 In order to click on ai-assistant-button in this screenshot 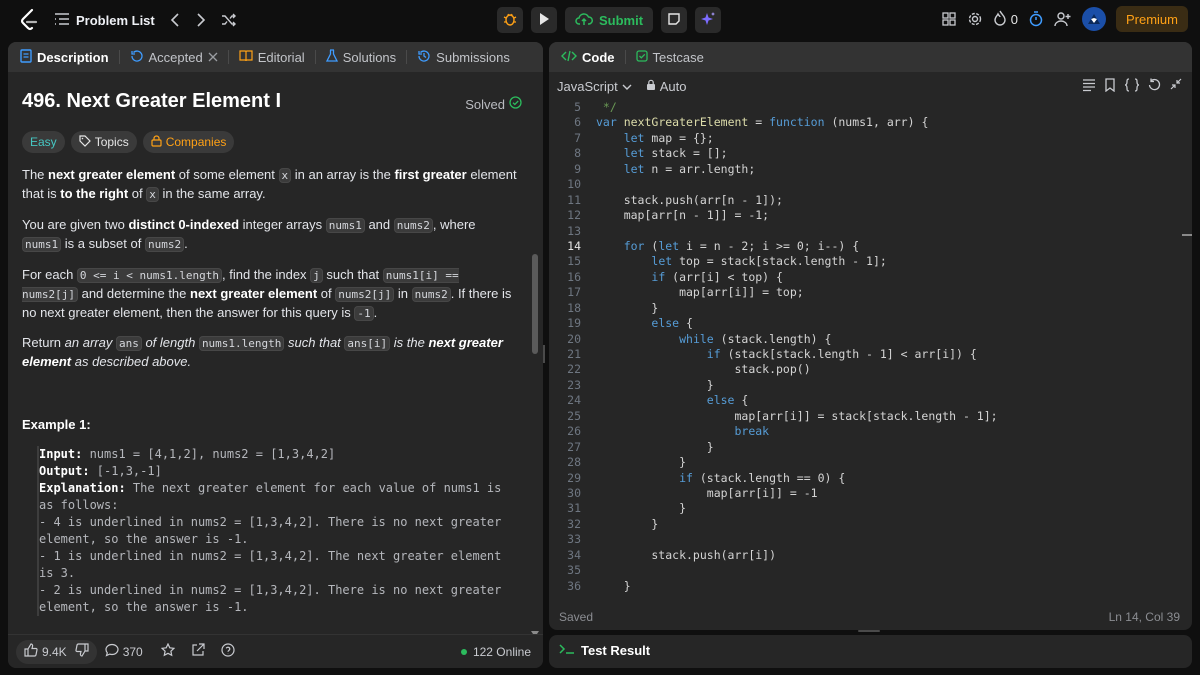, I will do `click(708, 20)`.